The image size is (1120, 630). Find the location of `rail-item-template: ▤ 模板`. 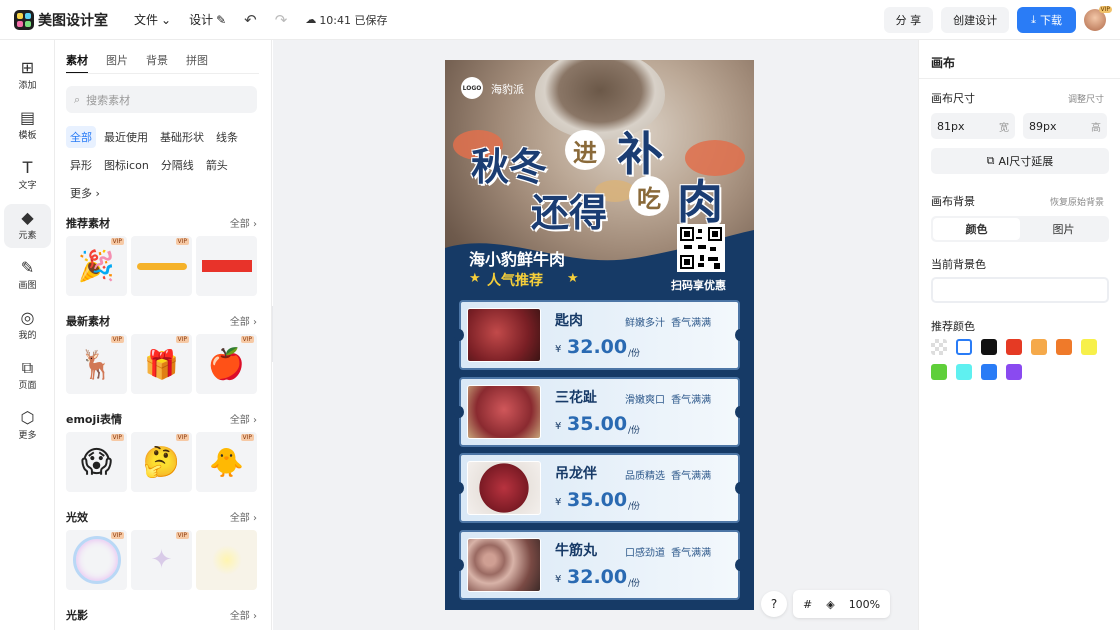

rail-item-template: ▤ 模板 is located at coordinates (27, 124).